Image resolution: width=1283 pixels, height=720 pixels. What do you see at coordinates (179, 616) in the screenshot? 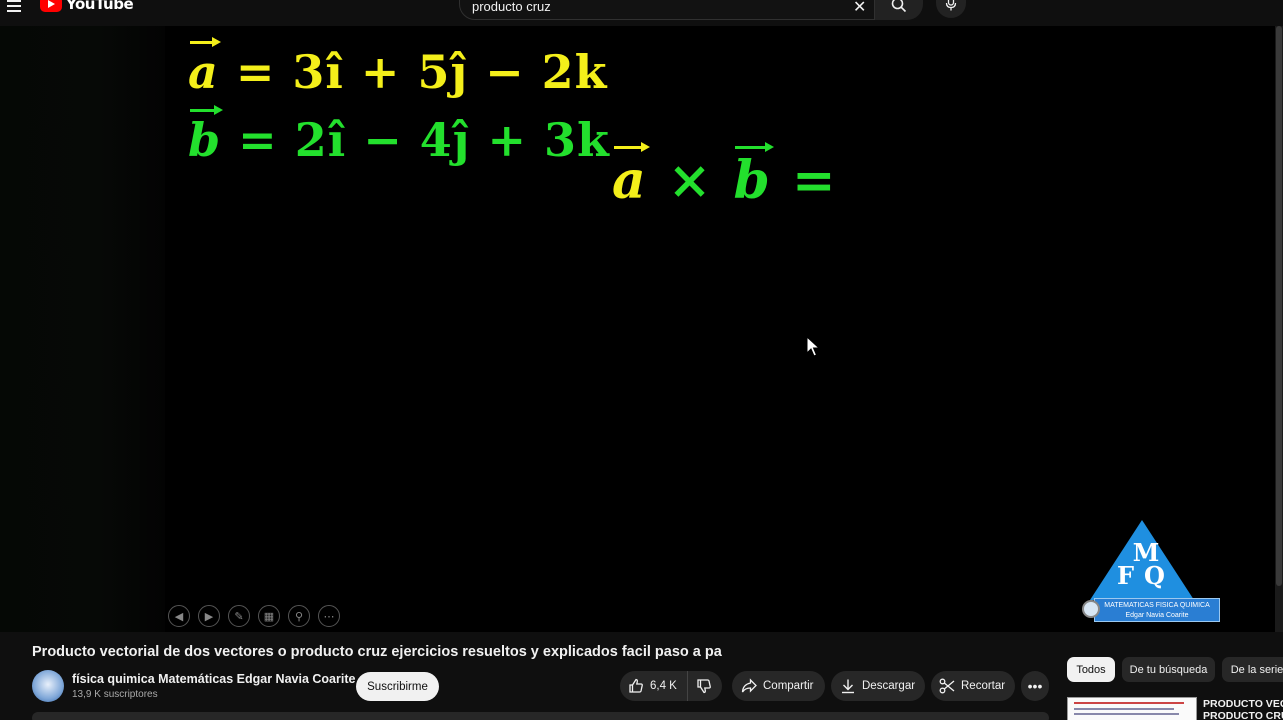
I see `previous-slide-icon: ◀` at bounding box center [179, 616].